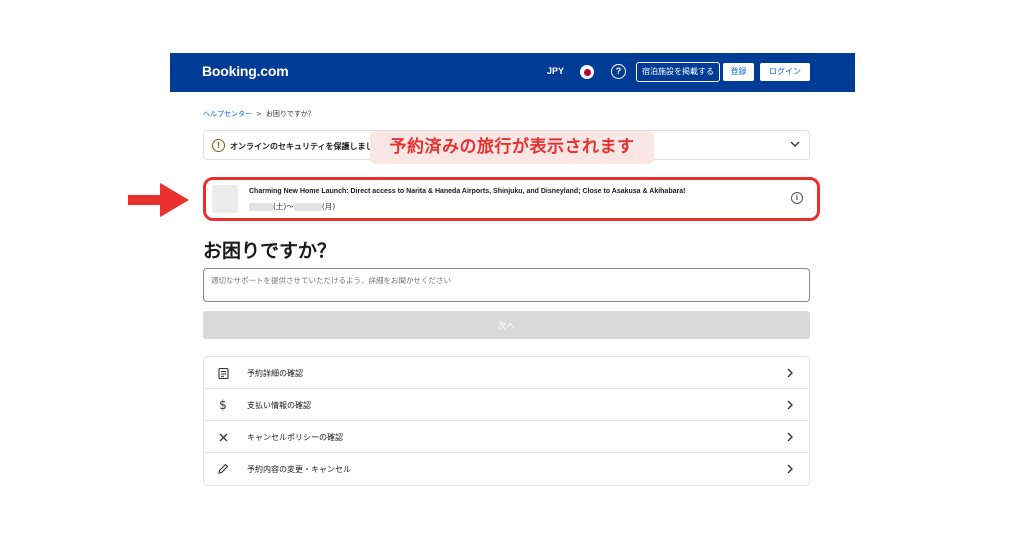 This screenshot has height=538, width=1024. I want to click on option-label: キャンセルポリシーの確認, so click(295, 437).